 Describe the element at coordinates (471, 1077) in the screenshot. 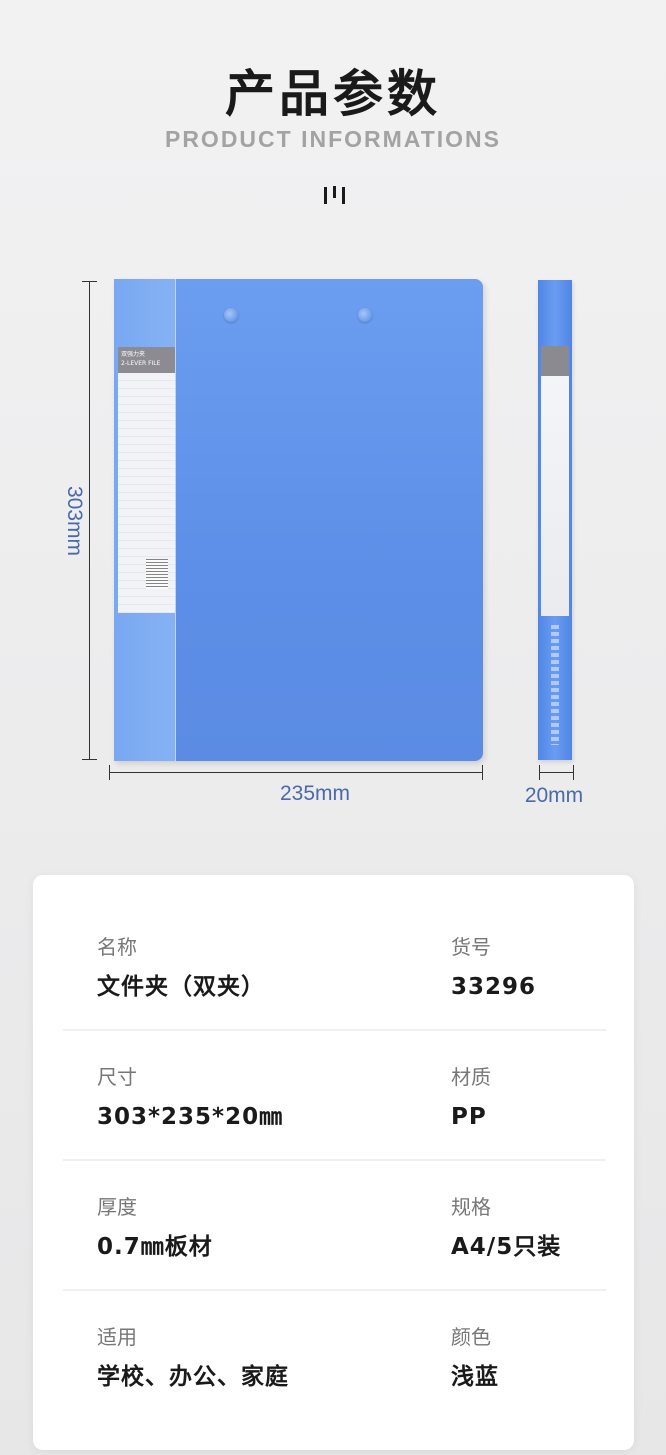

I see `spec-label: 材质` at that location.